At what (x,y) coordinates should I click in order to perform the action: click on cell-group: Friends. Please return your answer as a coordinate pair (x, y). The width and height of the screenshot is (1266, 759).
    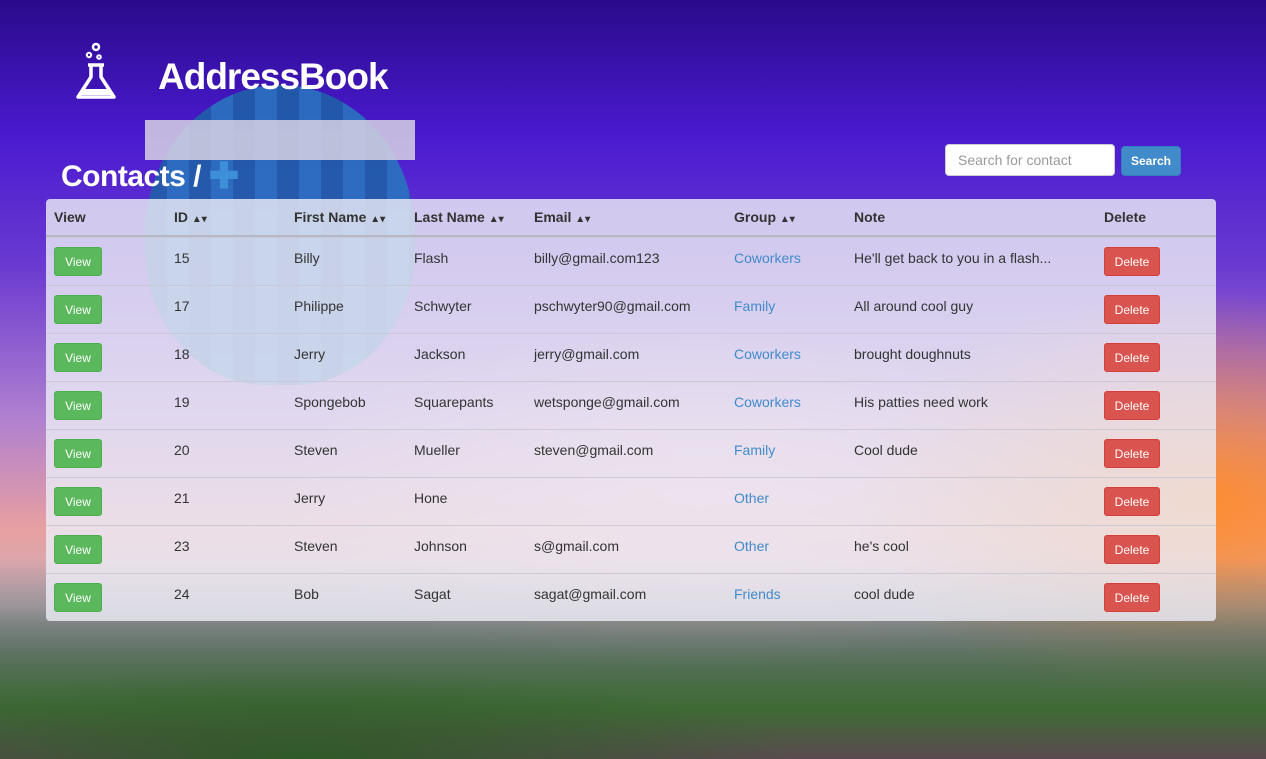
    Looking at the image, I should click on (757, 594).